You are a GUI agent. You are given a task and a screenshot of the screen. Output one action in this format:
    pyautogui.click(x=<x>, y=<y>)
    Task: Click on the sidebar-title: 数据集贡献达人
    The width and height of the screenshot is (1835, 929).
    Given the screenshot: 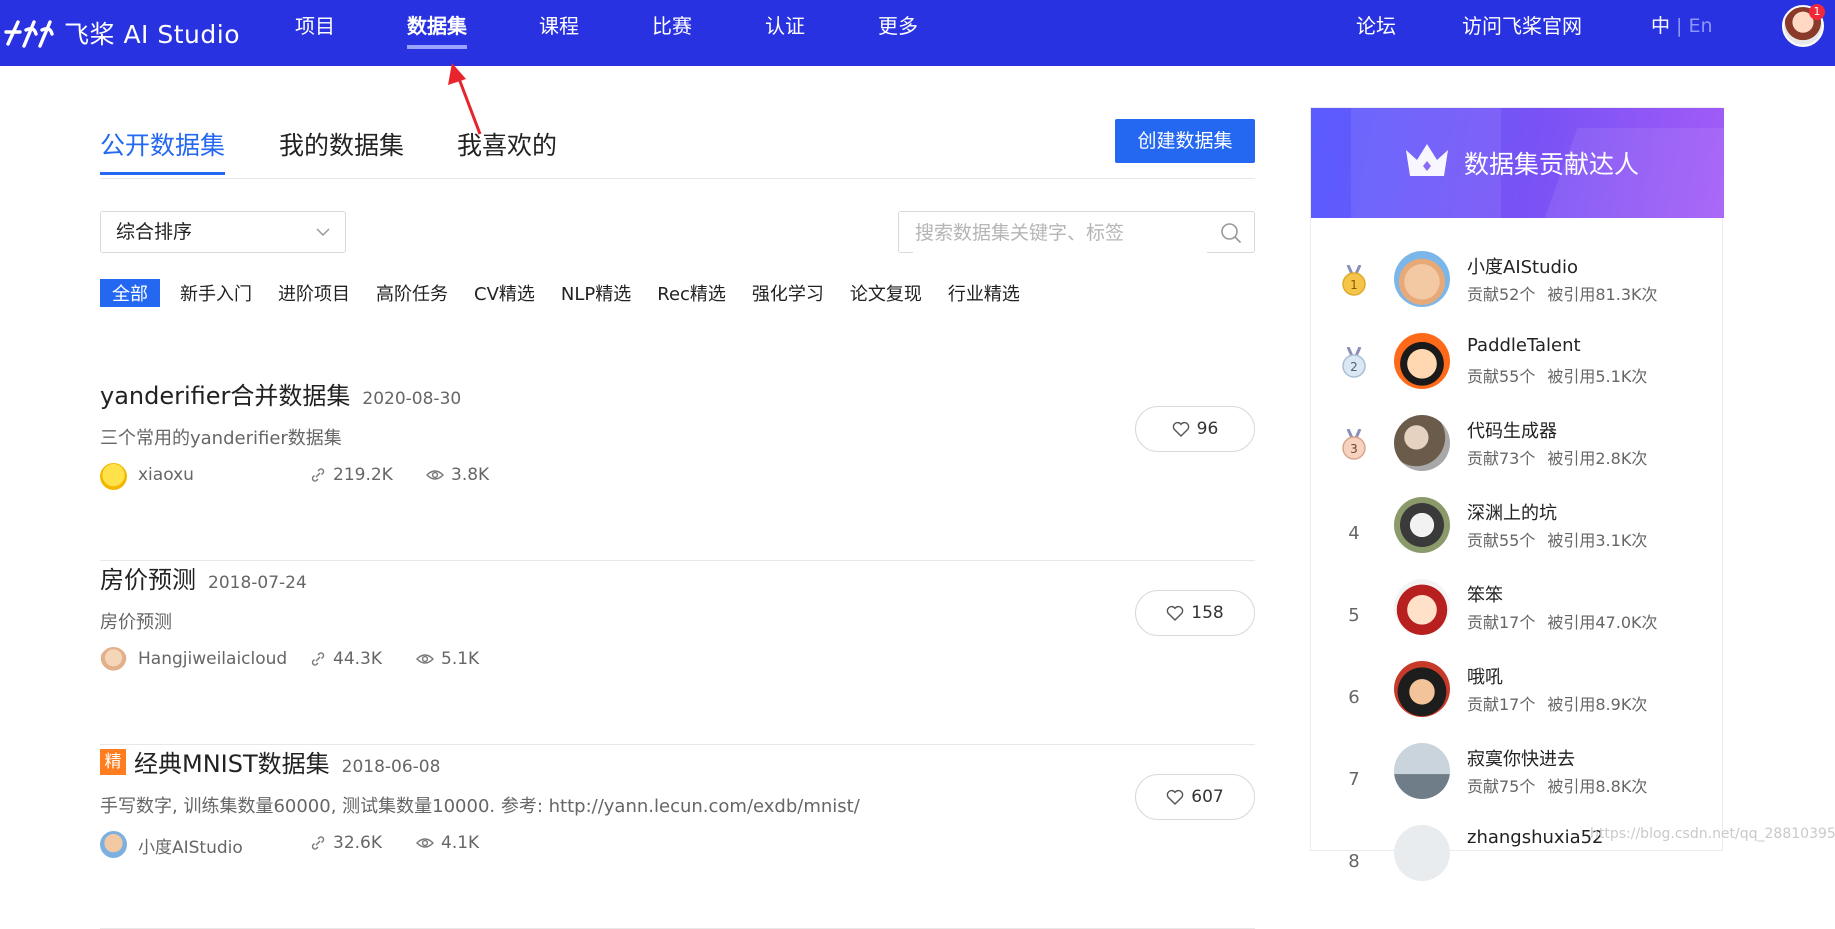 What is the action you would take?
    pyautogui.click(x=1552, y=164)
    